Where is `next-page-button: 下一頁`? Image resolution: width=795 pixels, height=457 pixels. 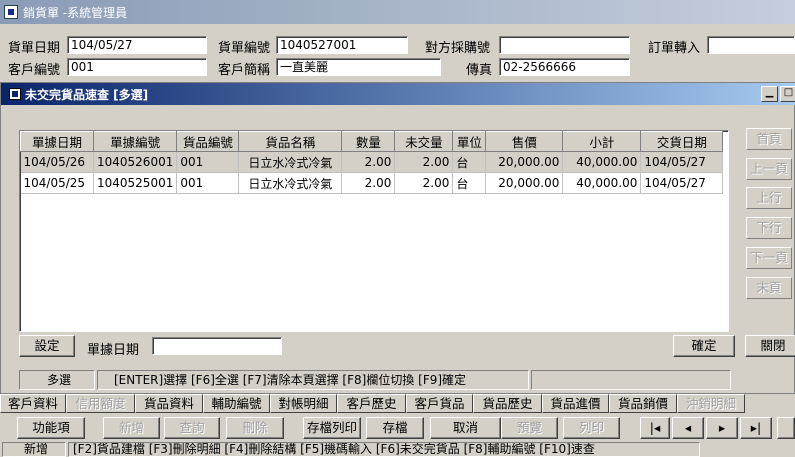 next-page-button: 下一頁 is located at coordinates (769, 258).